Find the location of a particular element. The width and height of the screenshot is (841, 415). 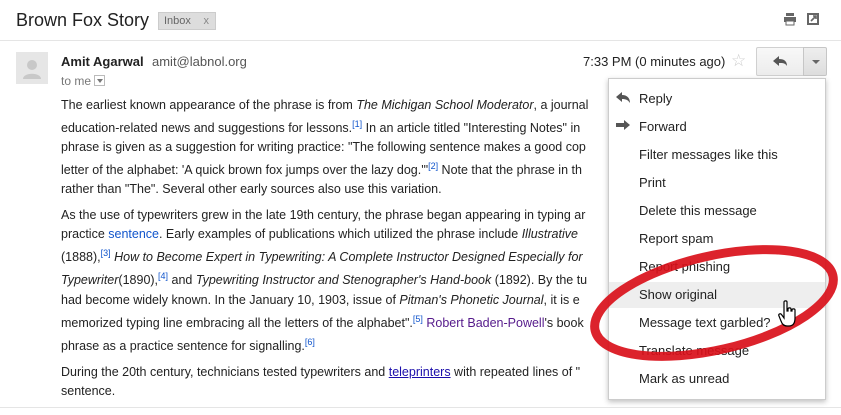

new-window-button is located at coordinates (813, 21).